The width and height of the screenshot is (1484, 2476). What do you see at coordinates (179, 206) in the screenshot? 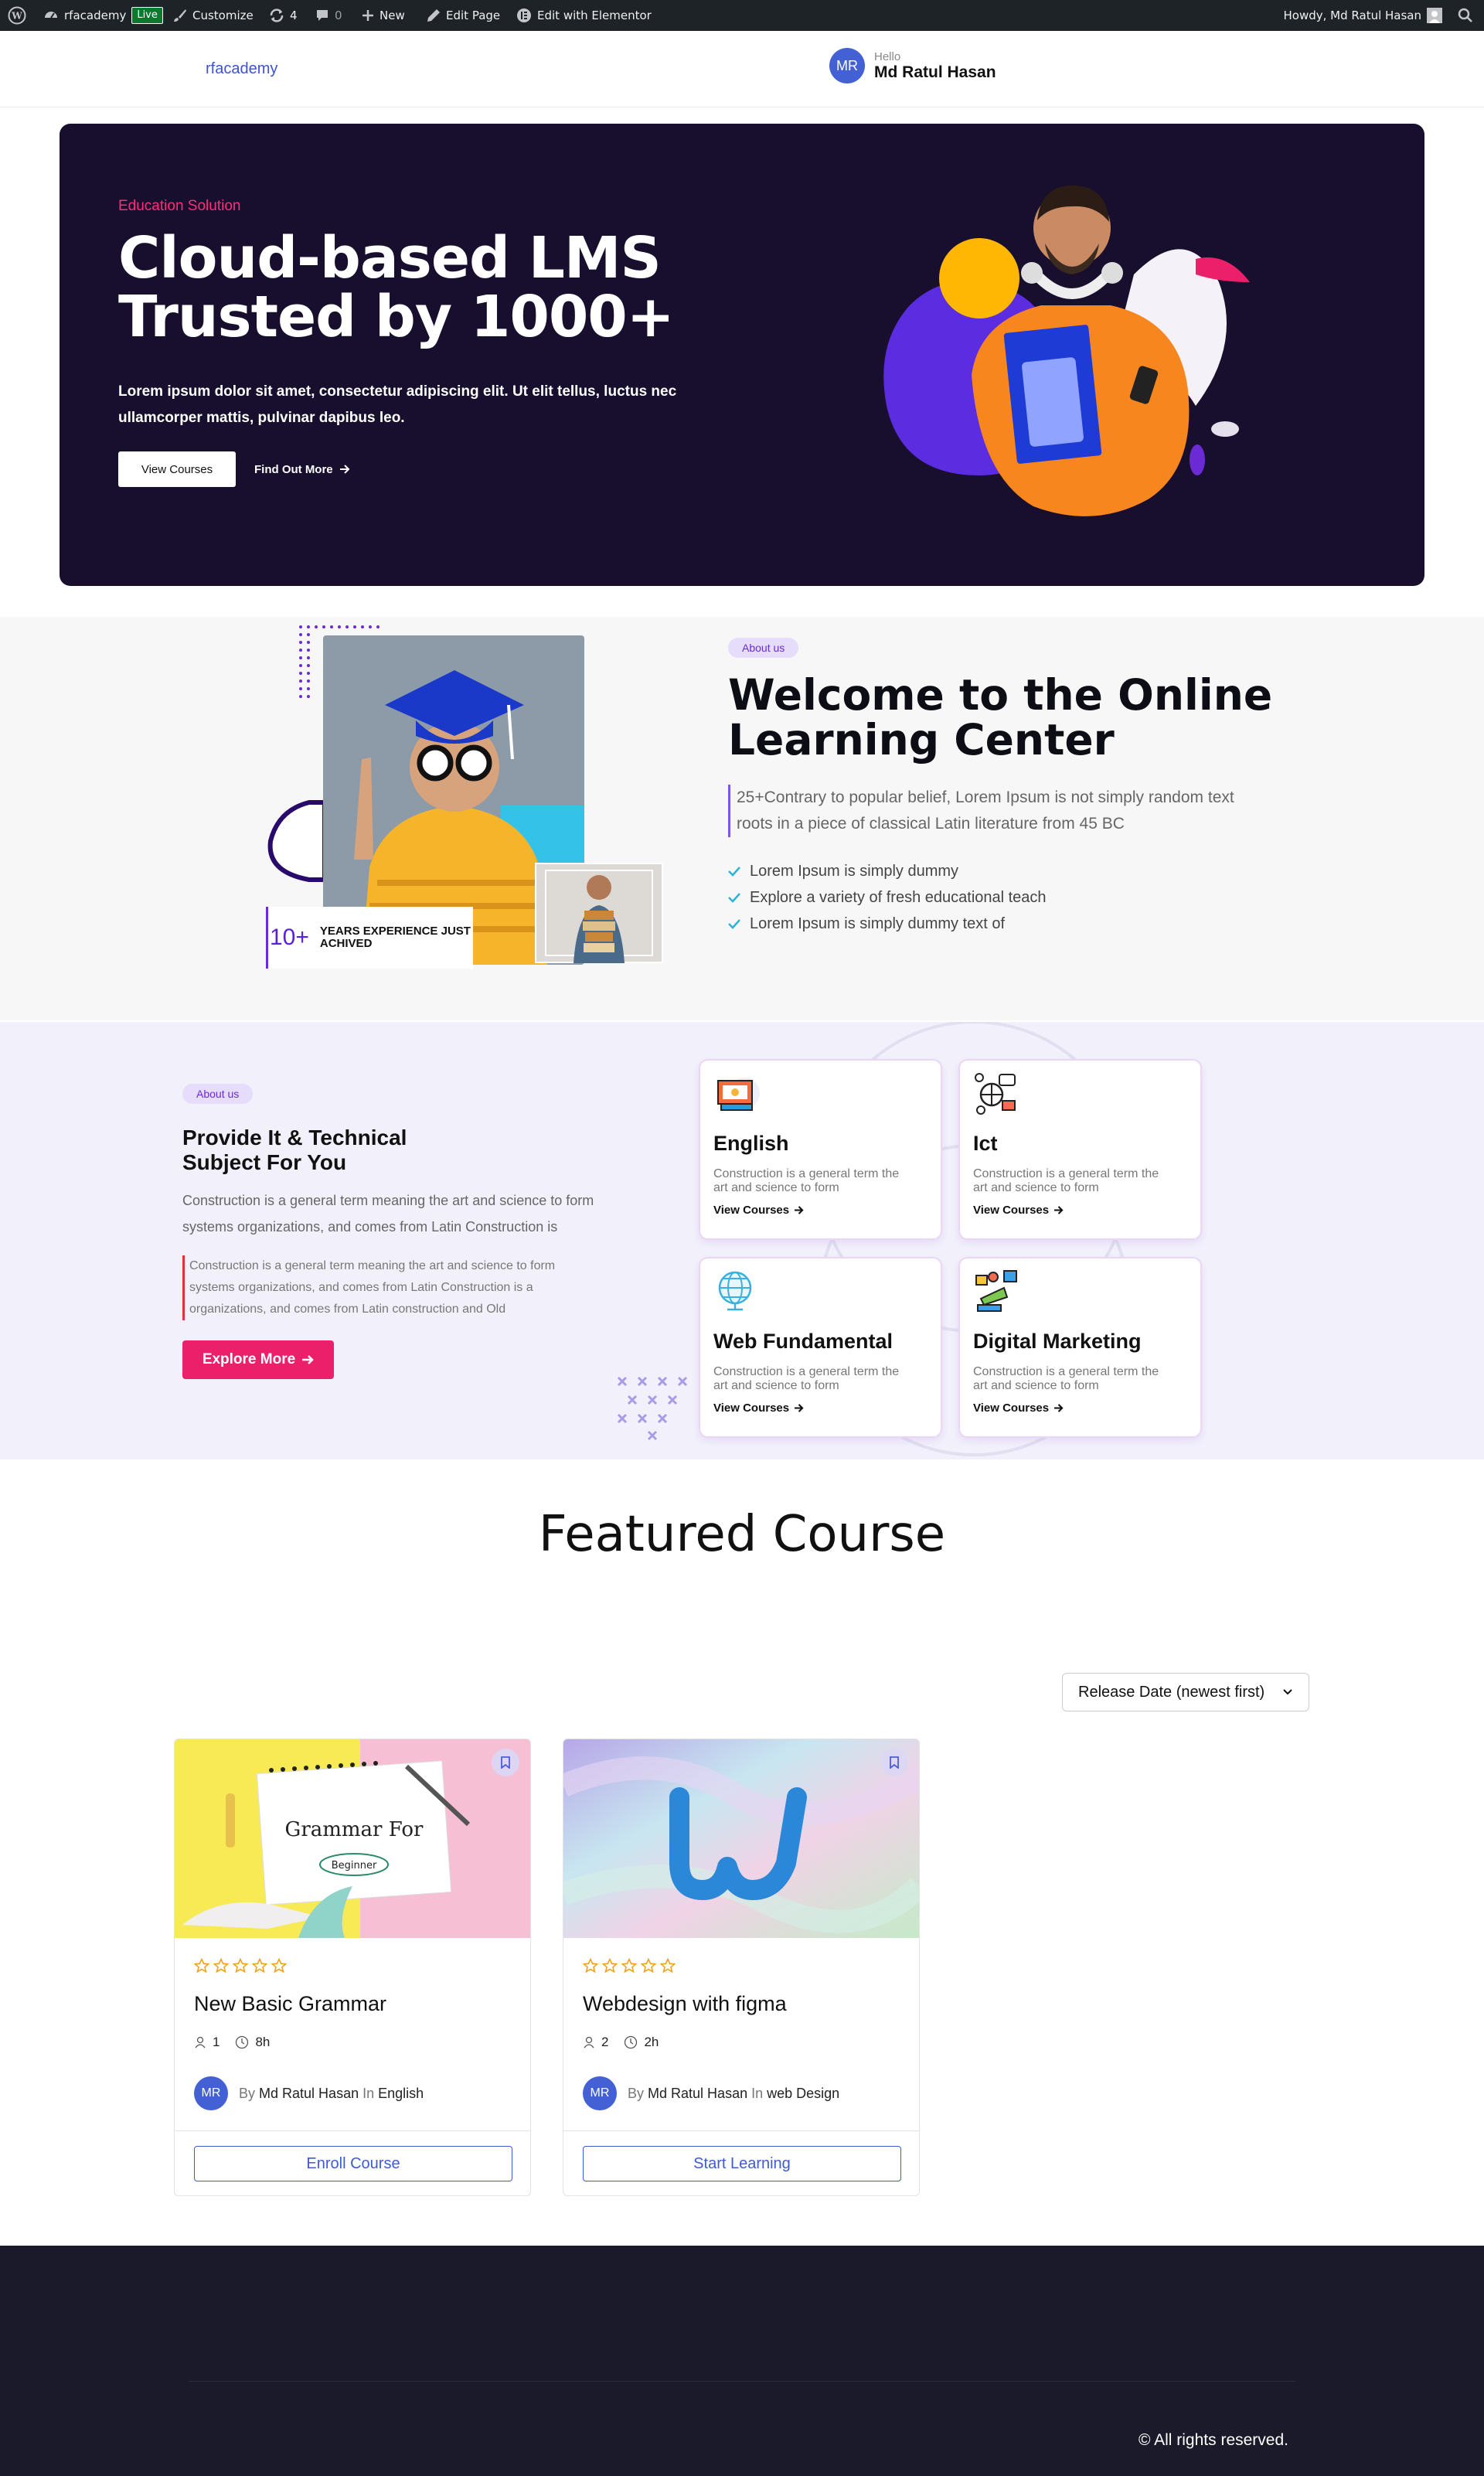
I see `hero-eyebrow: Education Solution` at bounding box center [179, 206].